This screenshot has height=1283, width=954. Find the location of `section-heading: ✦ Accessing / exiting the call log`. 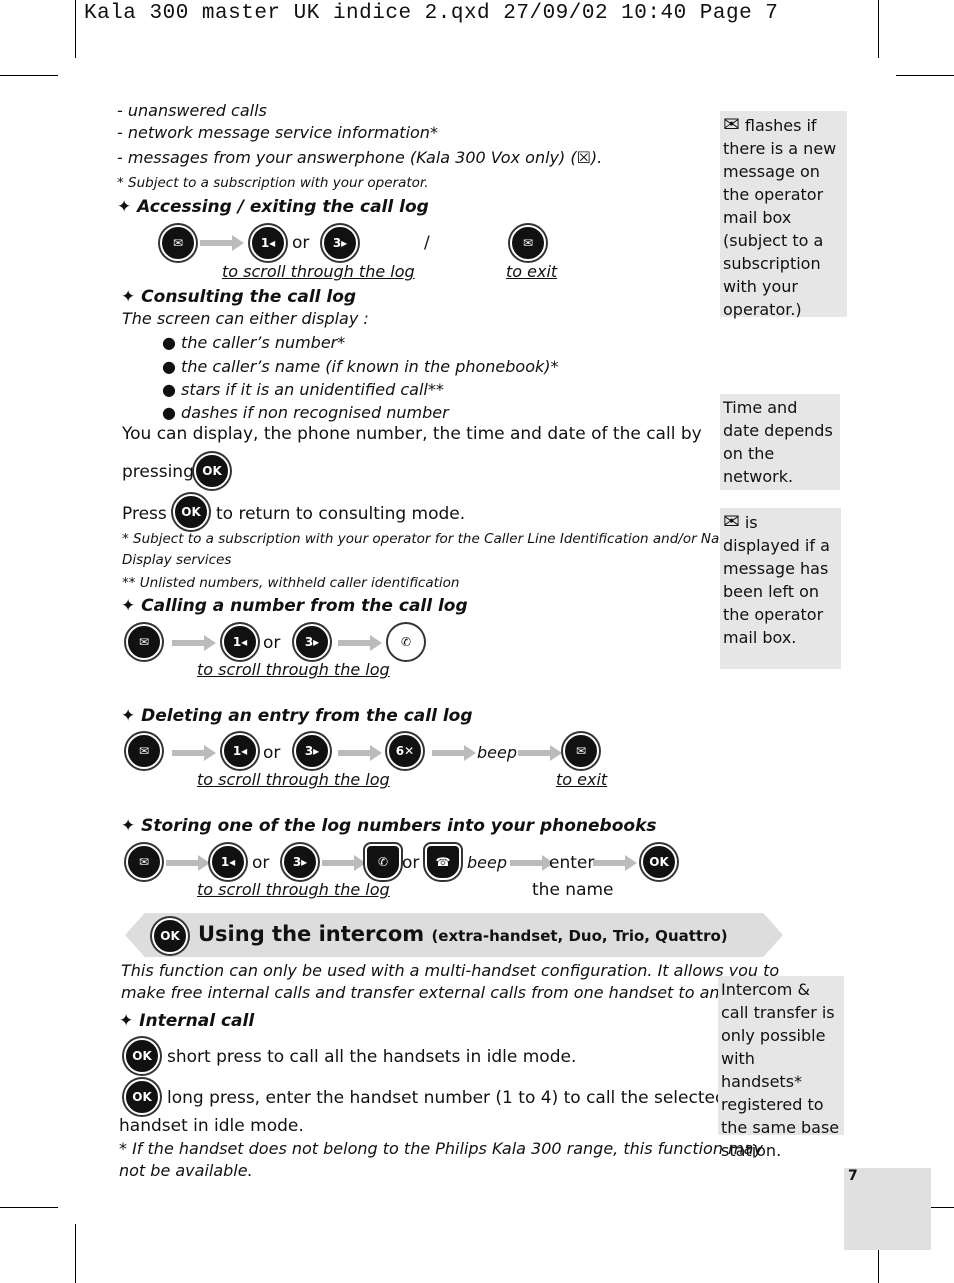

section-heading: ✦ Accessing / exiting the call log is located at coordinates (273, 207).